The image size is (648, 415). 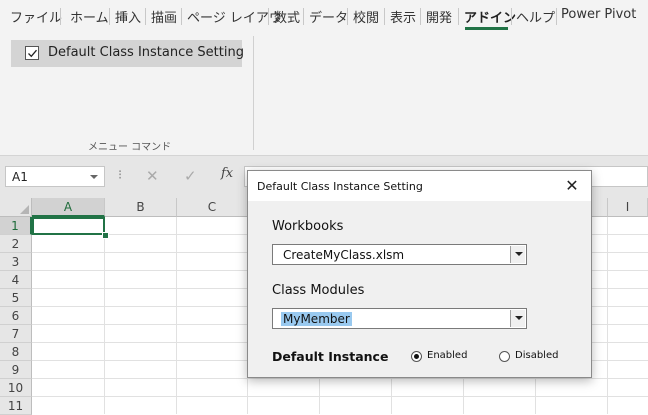 What do you see at coordinates (308, 226) in the screenshot?
I see `workbooks-label: Workbooks` at bounding box center [308, 226].